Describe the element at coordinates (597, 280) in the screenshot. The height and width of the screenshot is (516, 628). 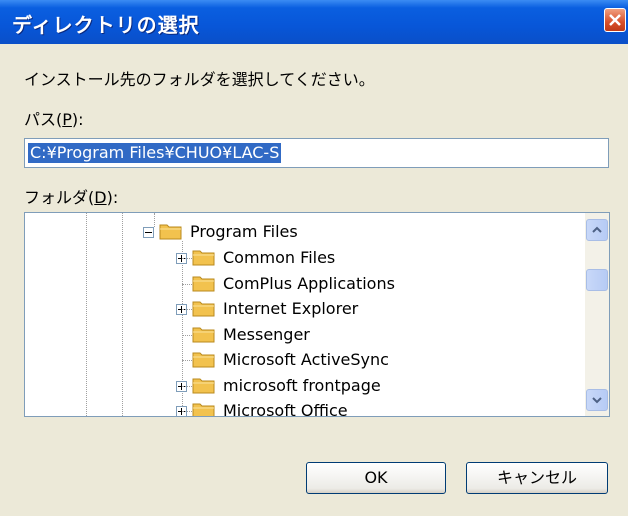
I see `scroll-thumb` at that location.